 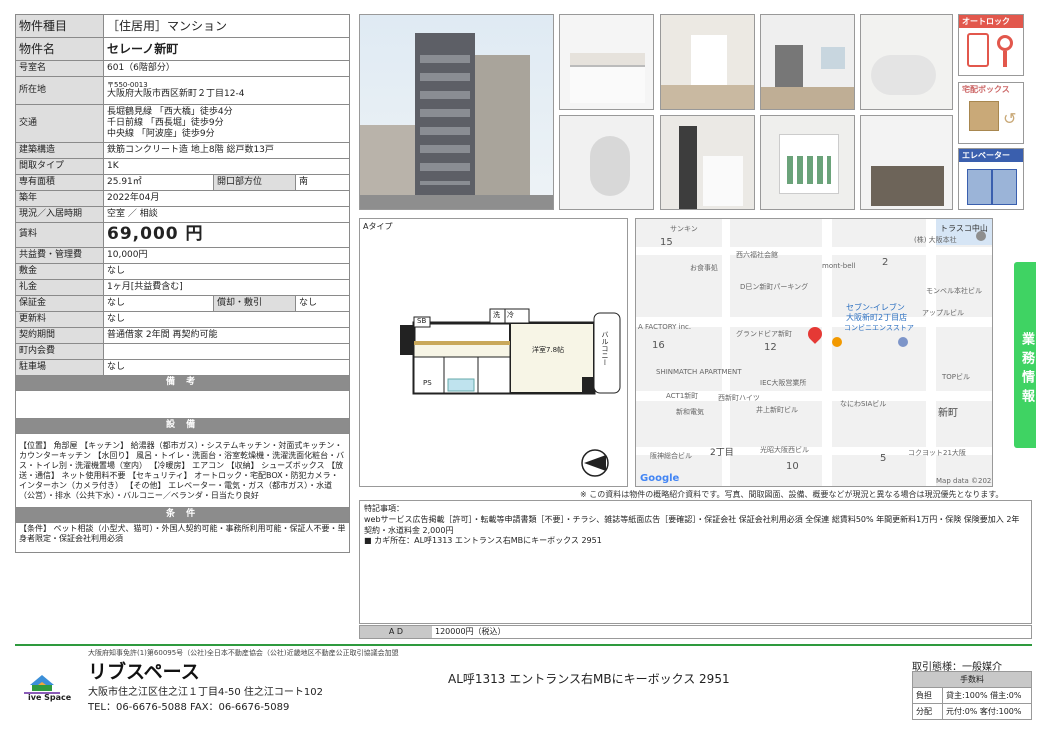 What do you see at coordinates (165, 122) in the screenshot?
I see `transit-line-2: 千日前線 「西長堀」徒歩9分` at bounding box center [165, 122].